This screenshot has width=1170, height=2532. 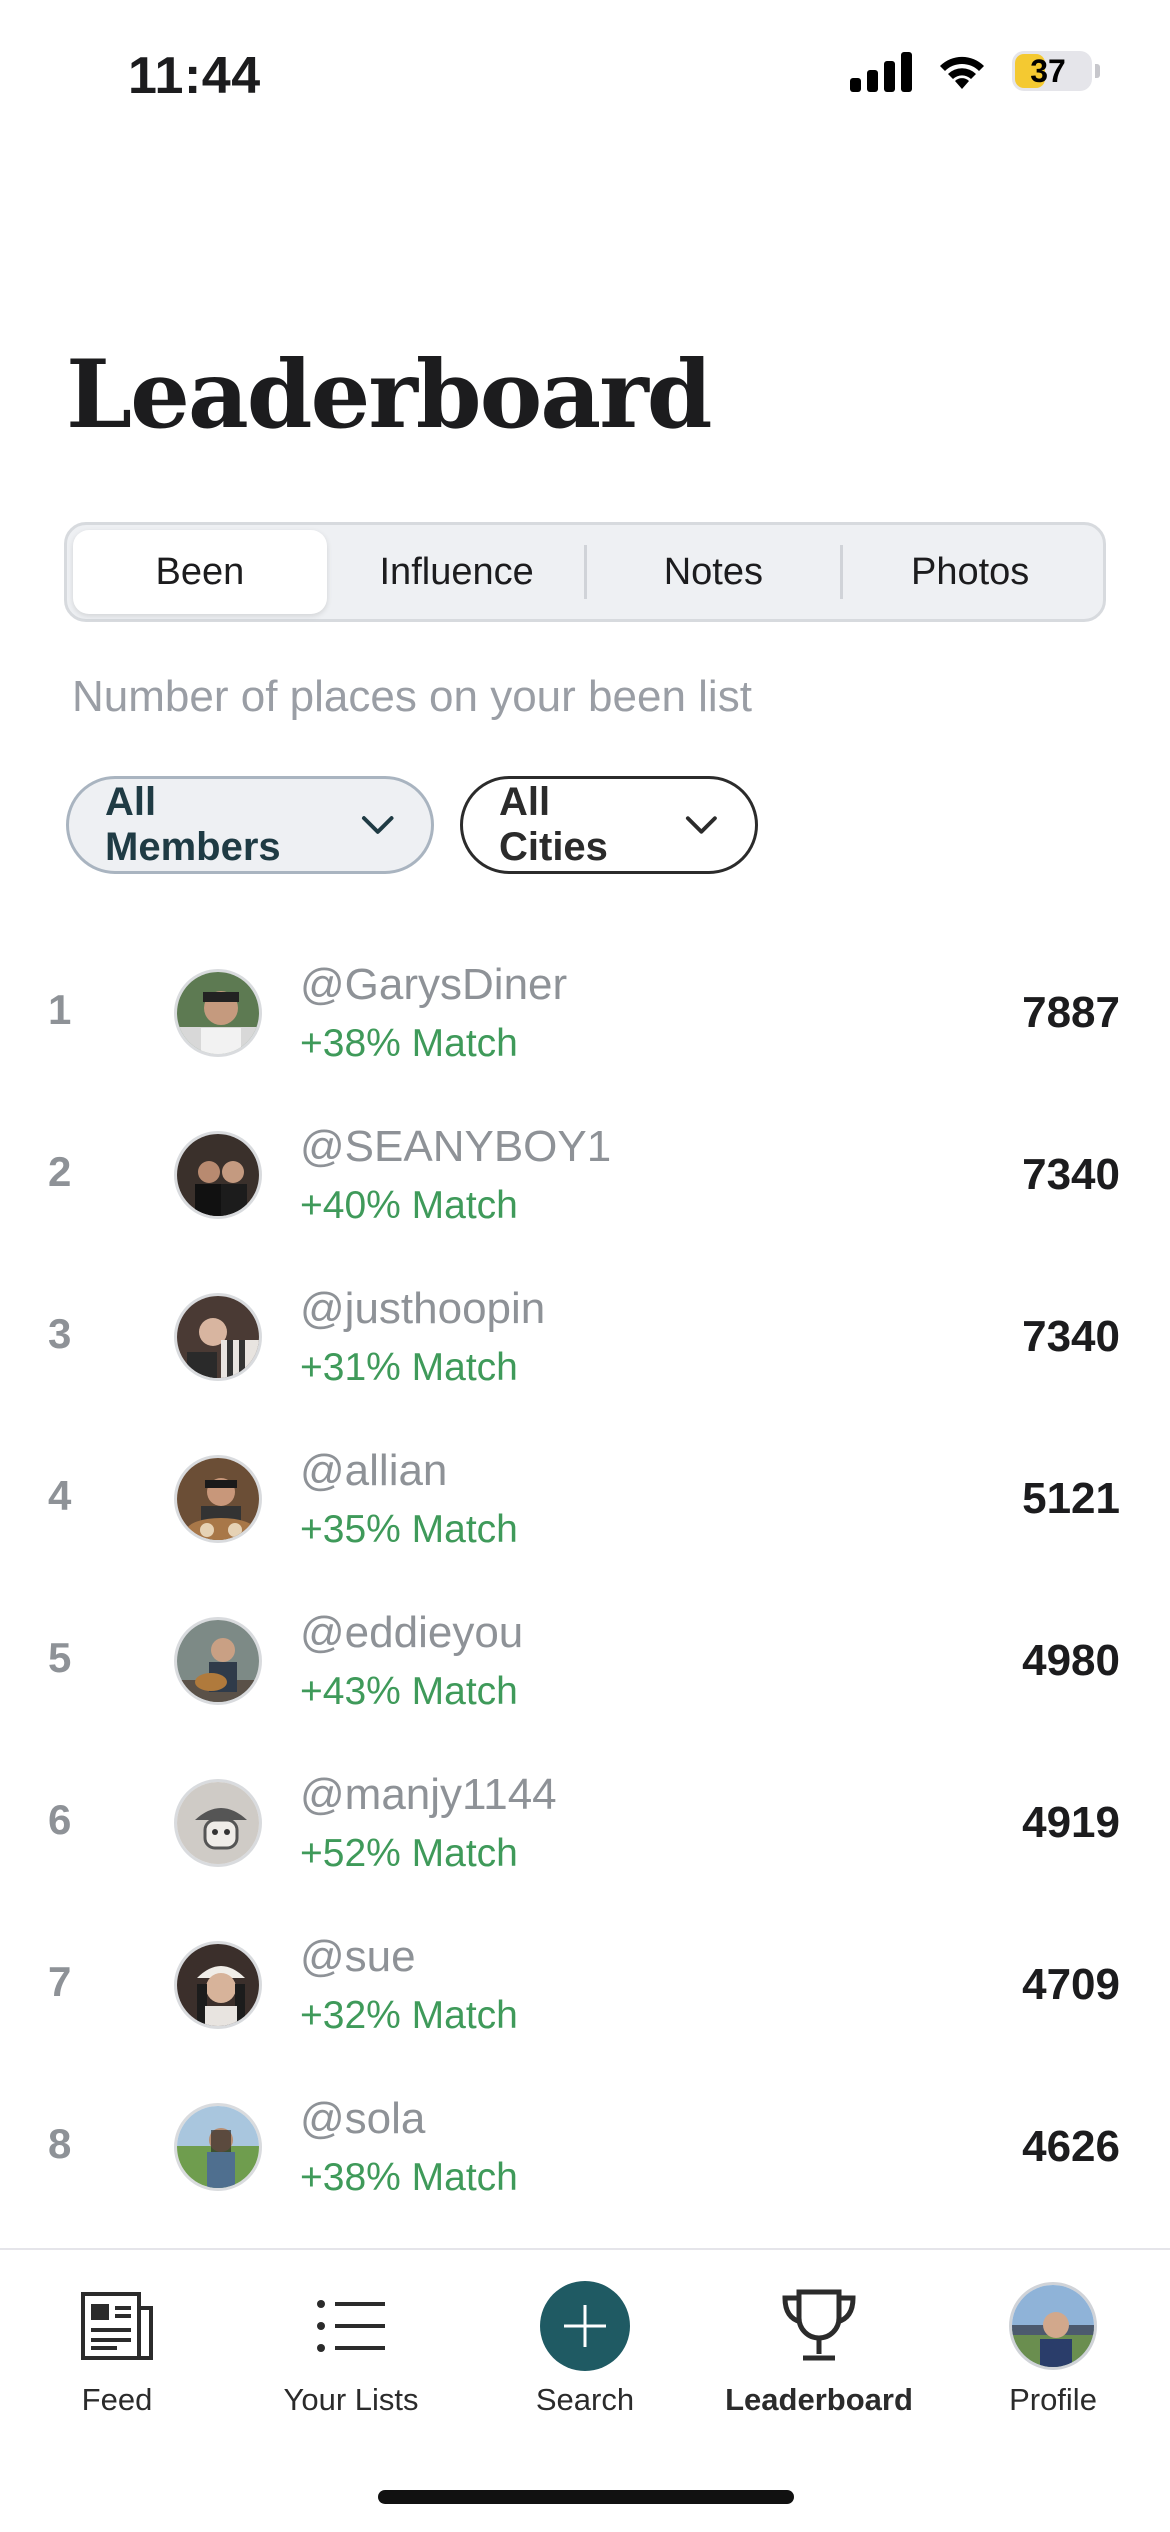 What do you see at coordinates (585, 1499) in the screenshot?
I see `leaderboard-row: 4 @allian +35% Match 5121` at bounding box center [585, 1499].